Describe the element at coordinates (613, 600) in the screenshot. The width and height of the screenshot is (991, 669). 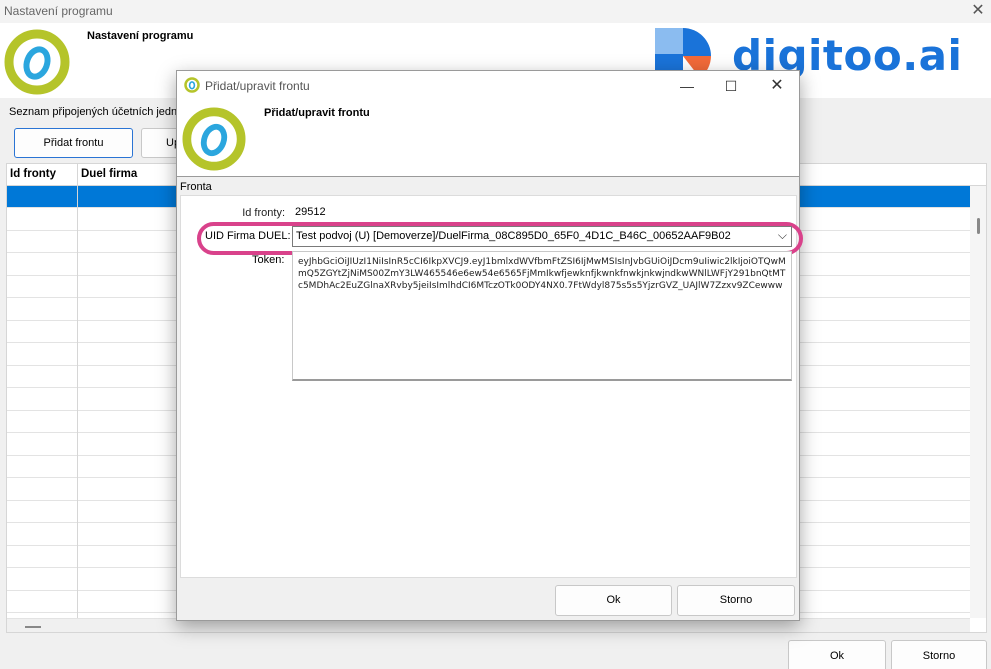
I see `dialog-ok-button: Ok` at that location.